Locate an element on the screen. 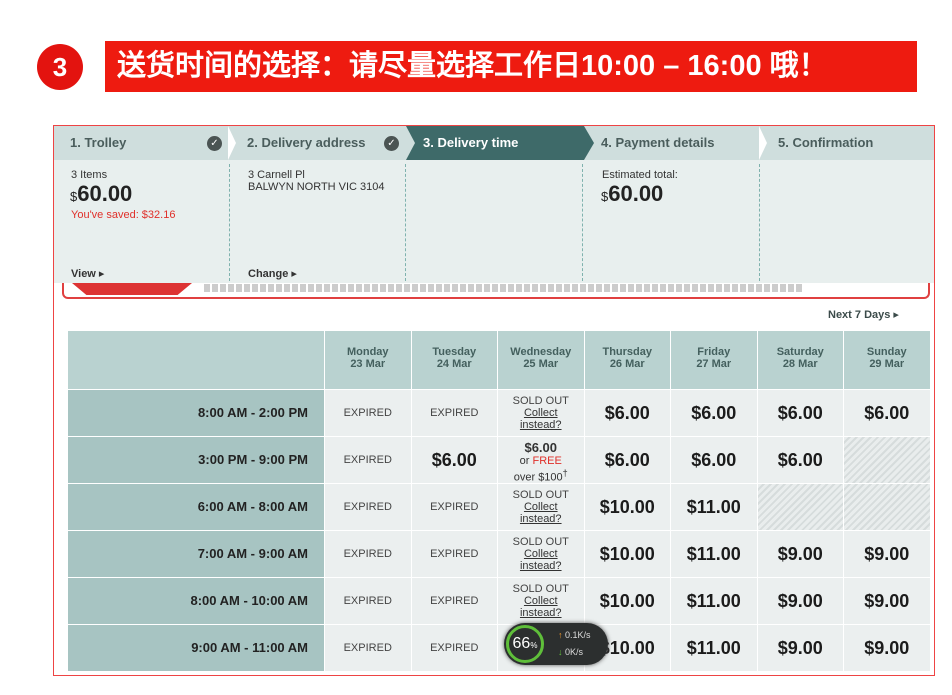 The image size is (952, 695). day-header: Wednesday 25 Mar is located at coordinates (541, 360).